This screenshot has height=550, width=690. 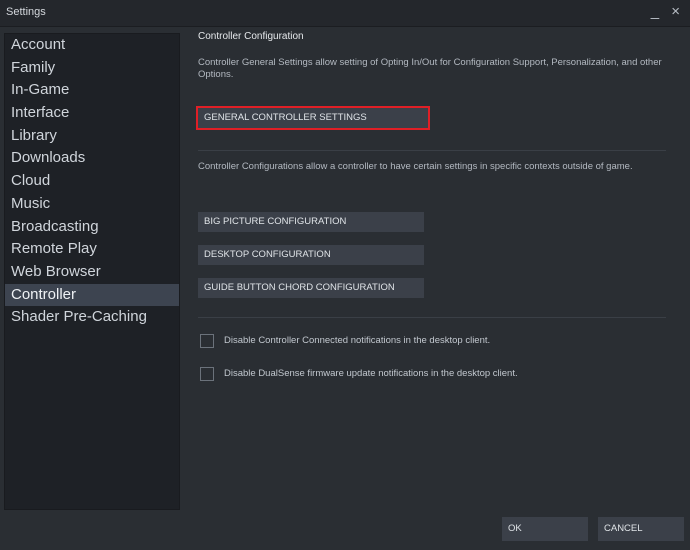 I want to click on ok-button: OK, so click(x=545, y=529).